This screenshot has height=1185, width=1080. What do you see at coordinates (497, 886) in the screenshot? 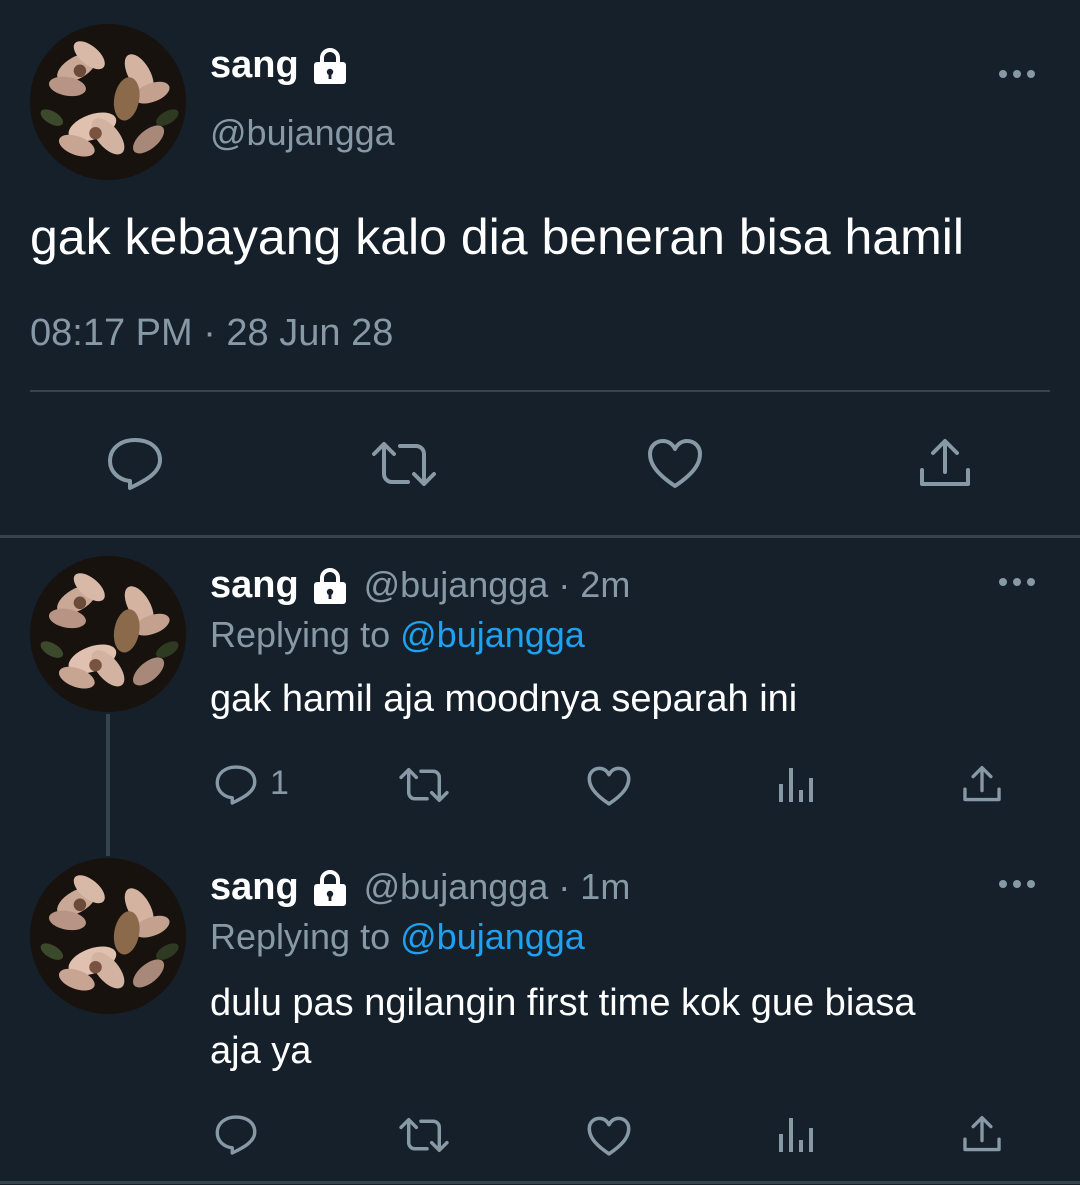
I see `author-handle-time: @bujangga · 1m` at bounding box center [497, 886].